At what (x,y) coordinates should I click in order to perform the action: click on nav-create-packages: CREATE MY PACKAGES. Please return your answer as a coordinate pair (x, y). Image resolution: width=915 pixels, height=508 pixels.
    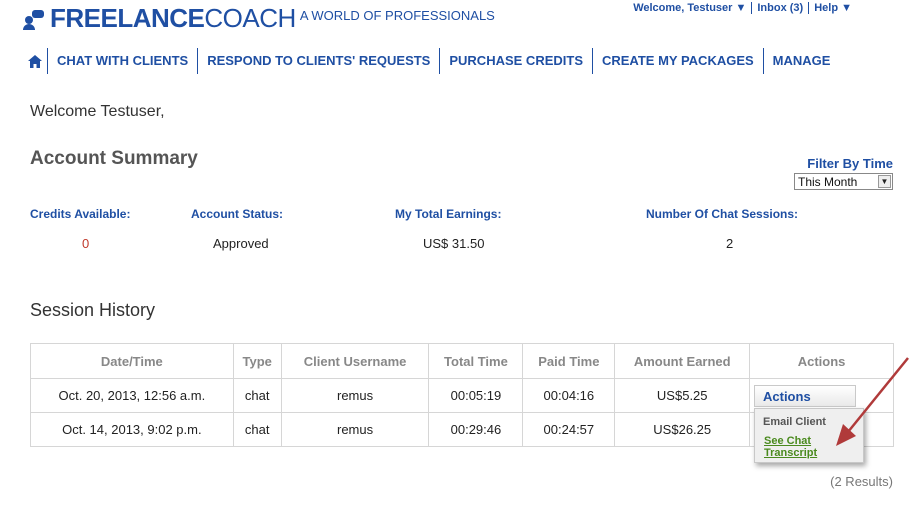
    Looking at the image, I should click on (678, 61).